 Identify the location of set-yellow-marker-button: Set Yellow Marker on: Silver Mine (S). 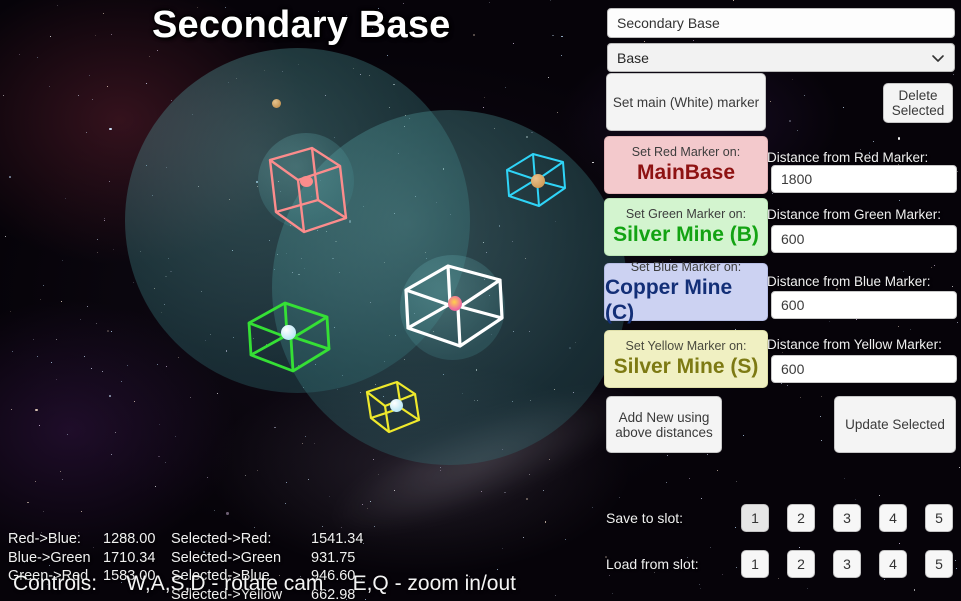
(686, 359).